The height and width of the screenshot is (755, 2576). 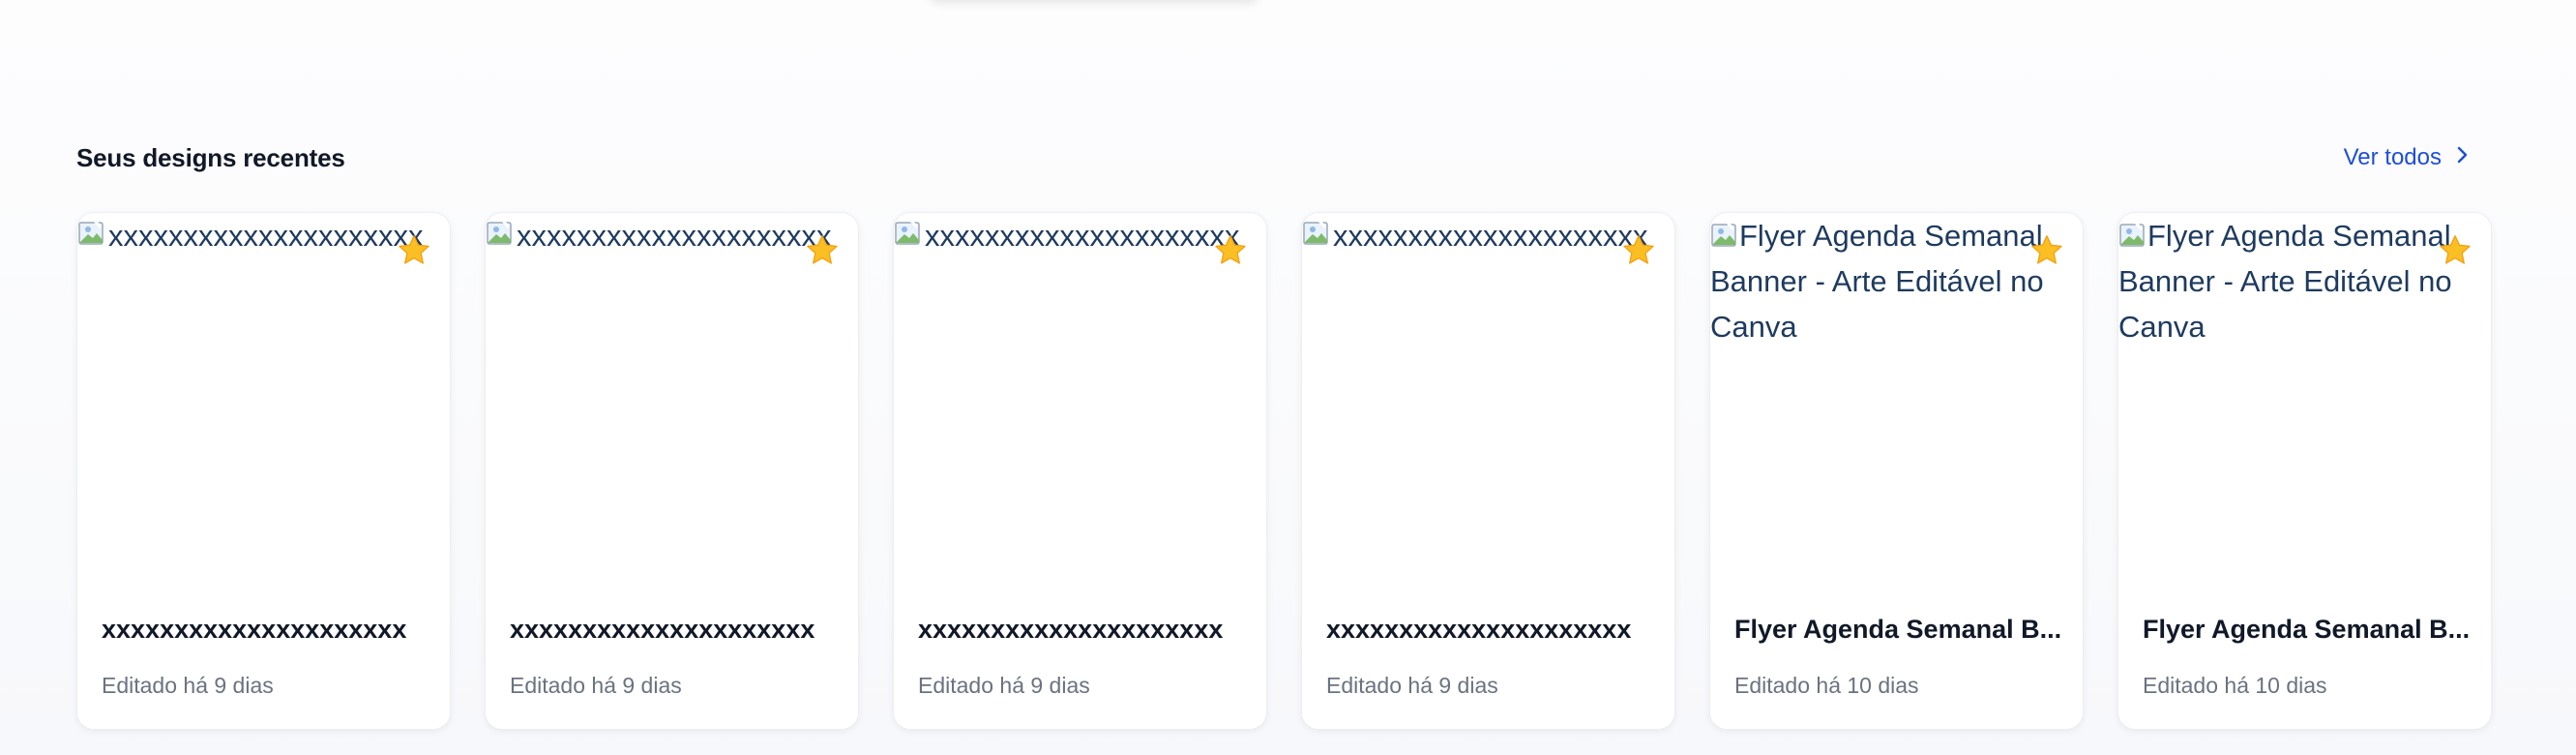 I want to click on recent-designs-header: Seus designs recentes Ver todos, so click(x=1275, y=158).